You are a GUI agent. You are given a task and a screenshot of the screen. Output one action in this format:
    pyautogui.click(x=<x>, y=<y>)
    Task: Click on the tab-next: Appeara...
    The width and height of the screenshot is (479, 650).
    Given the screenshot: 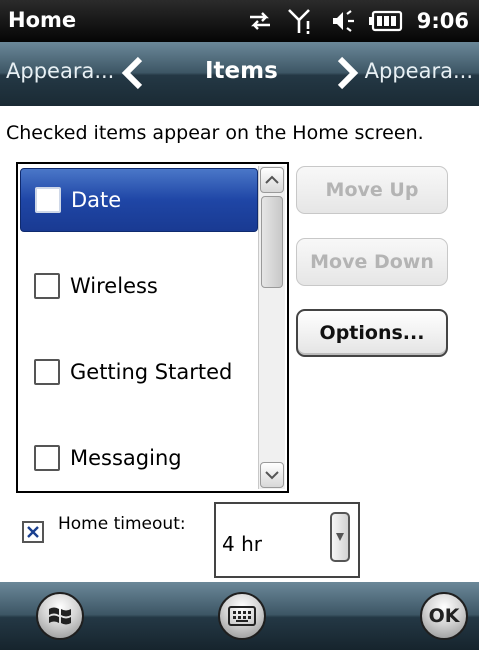 What is the action you would take?
    pyautogui.click(x=419, y=71)
    